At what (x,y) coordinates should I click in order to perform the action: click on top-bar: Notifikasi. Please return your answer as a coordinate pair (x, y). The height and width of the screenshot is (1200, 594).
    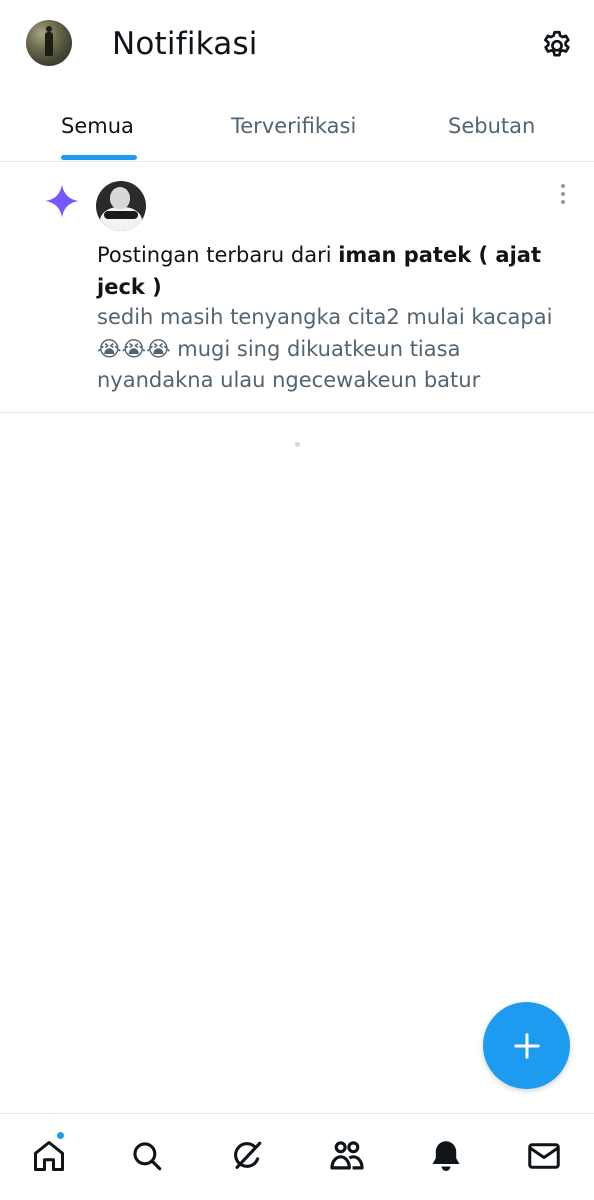
    Looking at the image, I should click on (297, 46).